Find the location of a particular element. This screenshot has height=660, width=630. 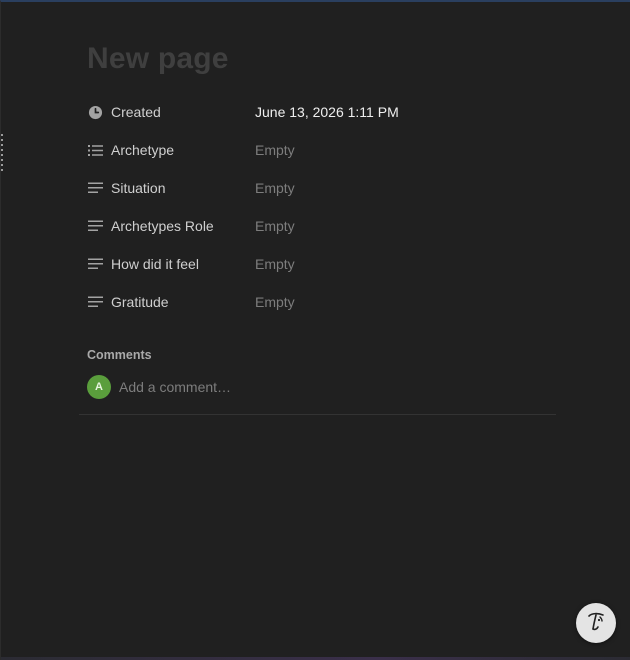

notion-face-icon is located at coordinates (596, 623).